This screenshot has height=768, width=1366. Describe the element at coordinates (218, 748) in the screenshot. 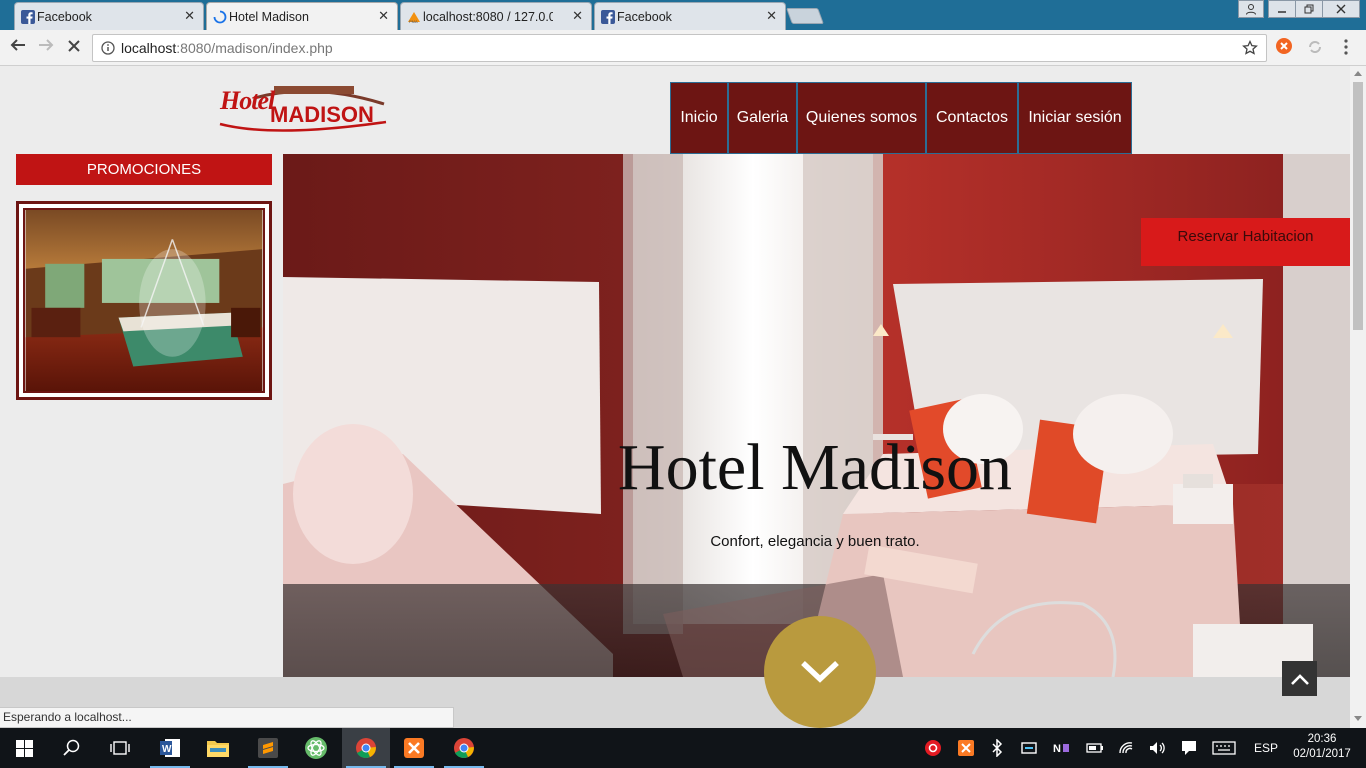

I see `file-explorer-icon` at that location.